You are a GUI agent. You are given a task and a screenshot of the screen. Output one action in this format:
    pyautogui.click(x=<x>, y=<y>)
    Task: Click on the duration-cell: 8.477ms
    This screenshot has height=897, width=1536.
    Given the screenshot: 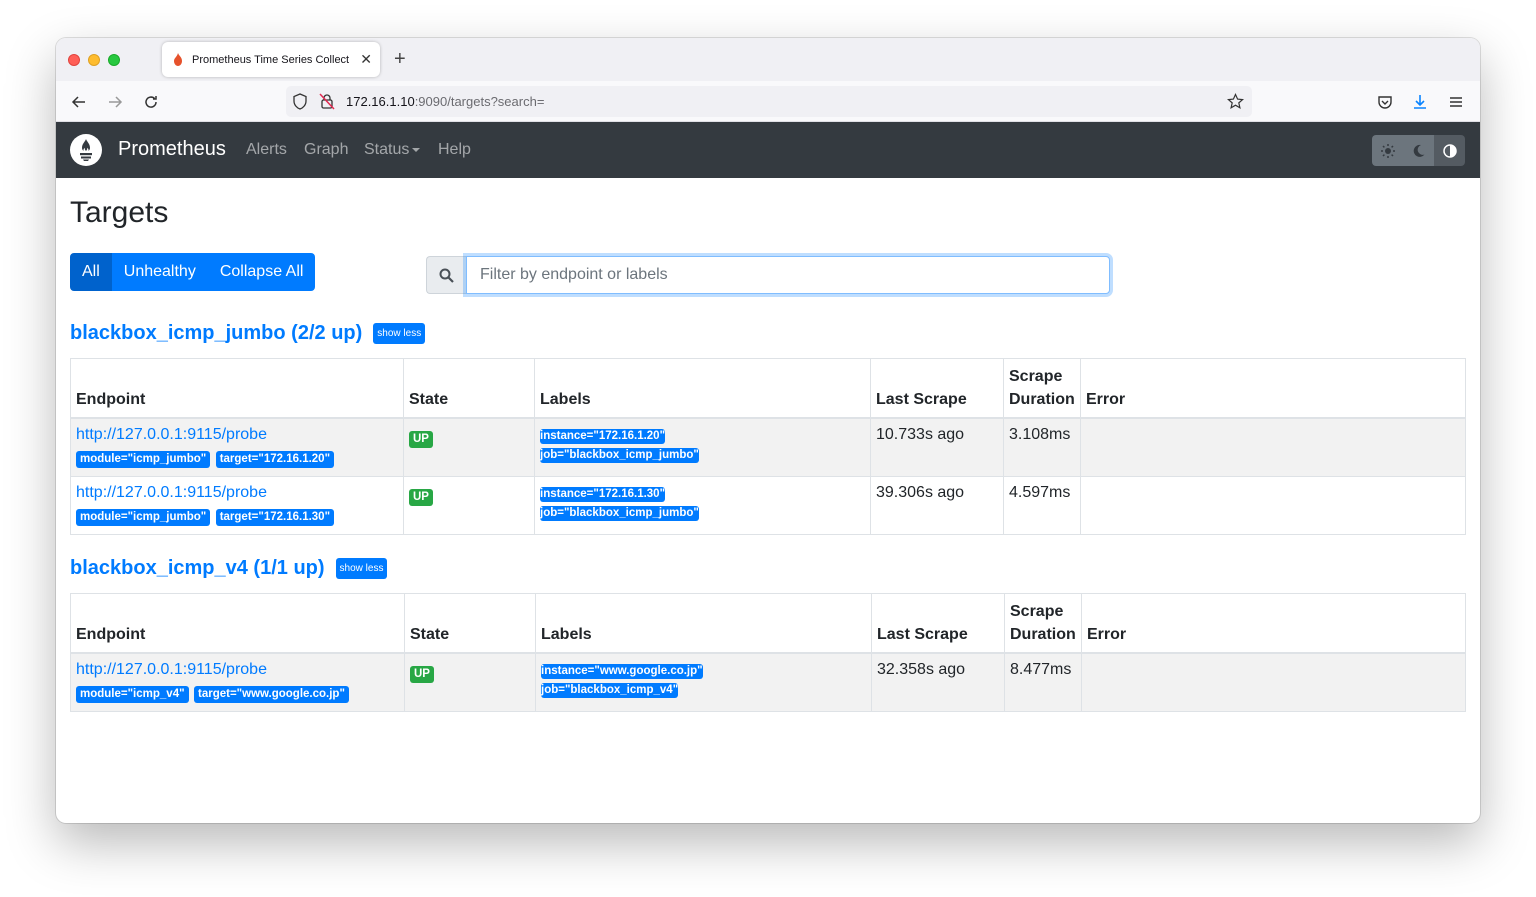 What is the action you would take?
    pyautogui.click(x=1043, y=682)
    